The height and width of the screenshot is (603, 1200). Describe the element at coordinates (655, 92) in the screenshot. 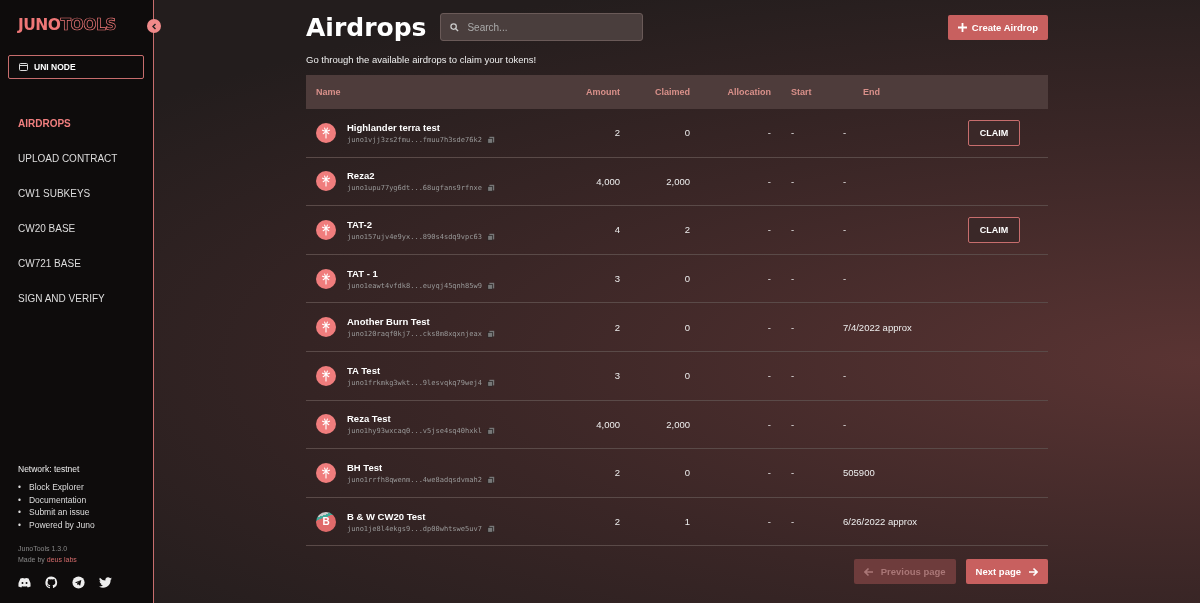

I see `column-header: Claimed` at that location.